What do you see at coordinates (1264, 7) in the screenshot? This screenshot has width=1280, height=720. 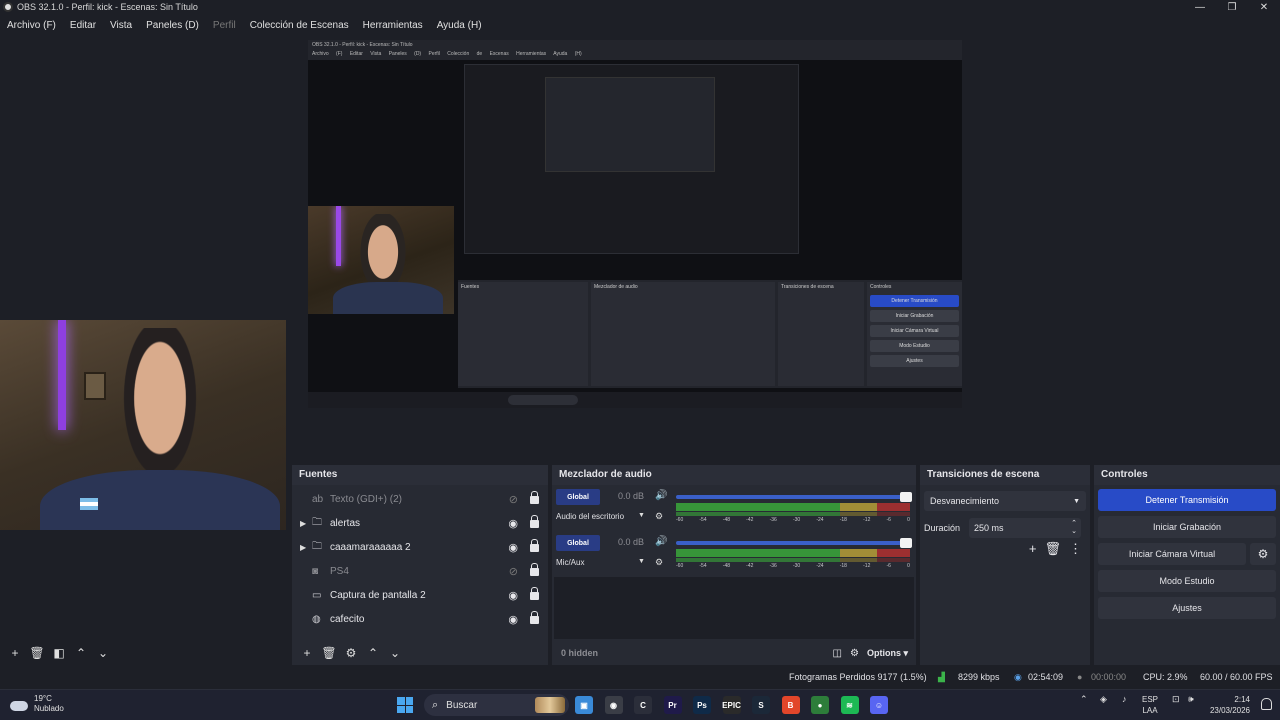 I see `close-button: ✕` at bounding box center [1264, 7].